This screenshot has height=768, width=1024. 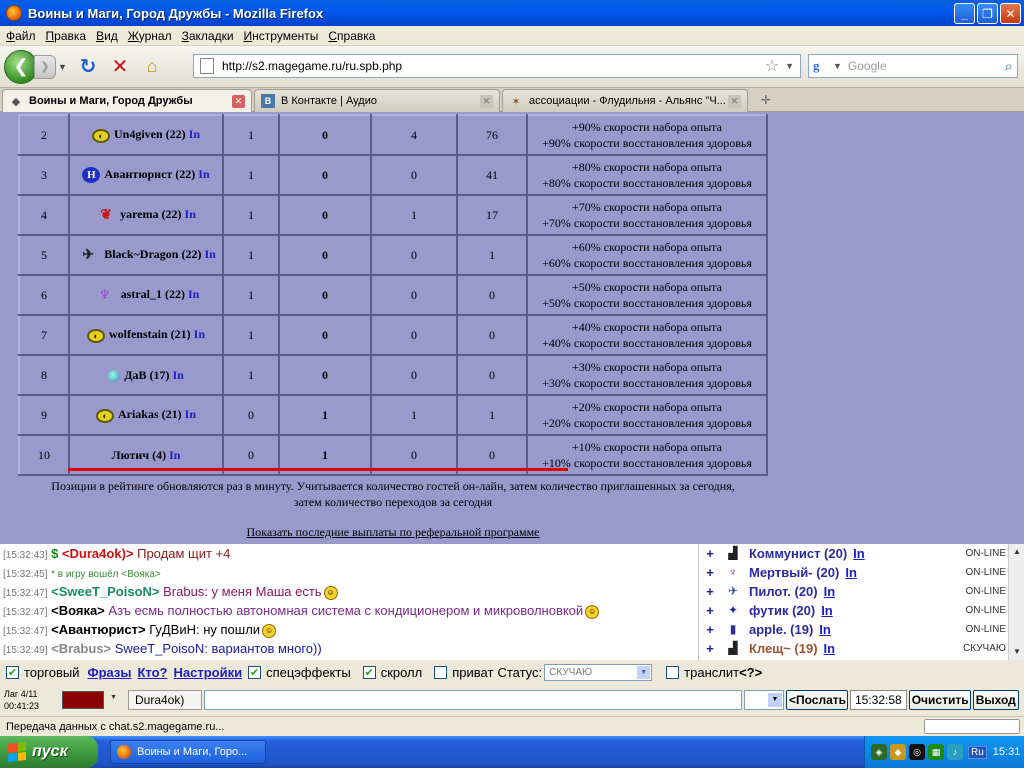 I want to click on recipient-select: ▼, so click(x=764, y=700).